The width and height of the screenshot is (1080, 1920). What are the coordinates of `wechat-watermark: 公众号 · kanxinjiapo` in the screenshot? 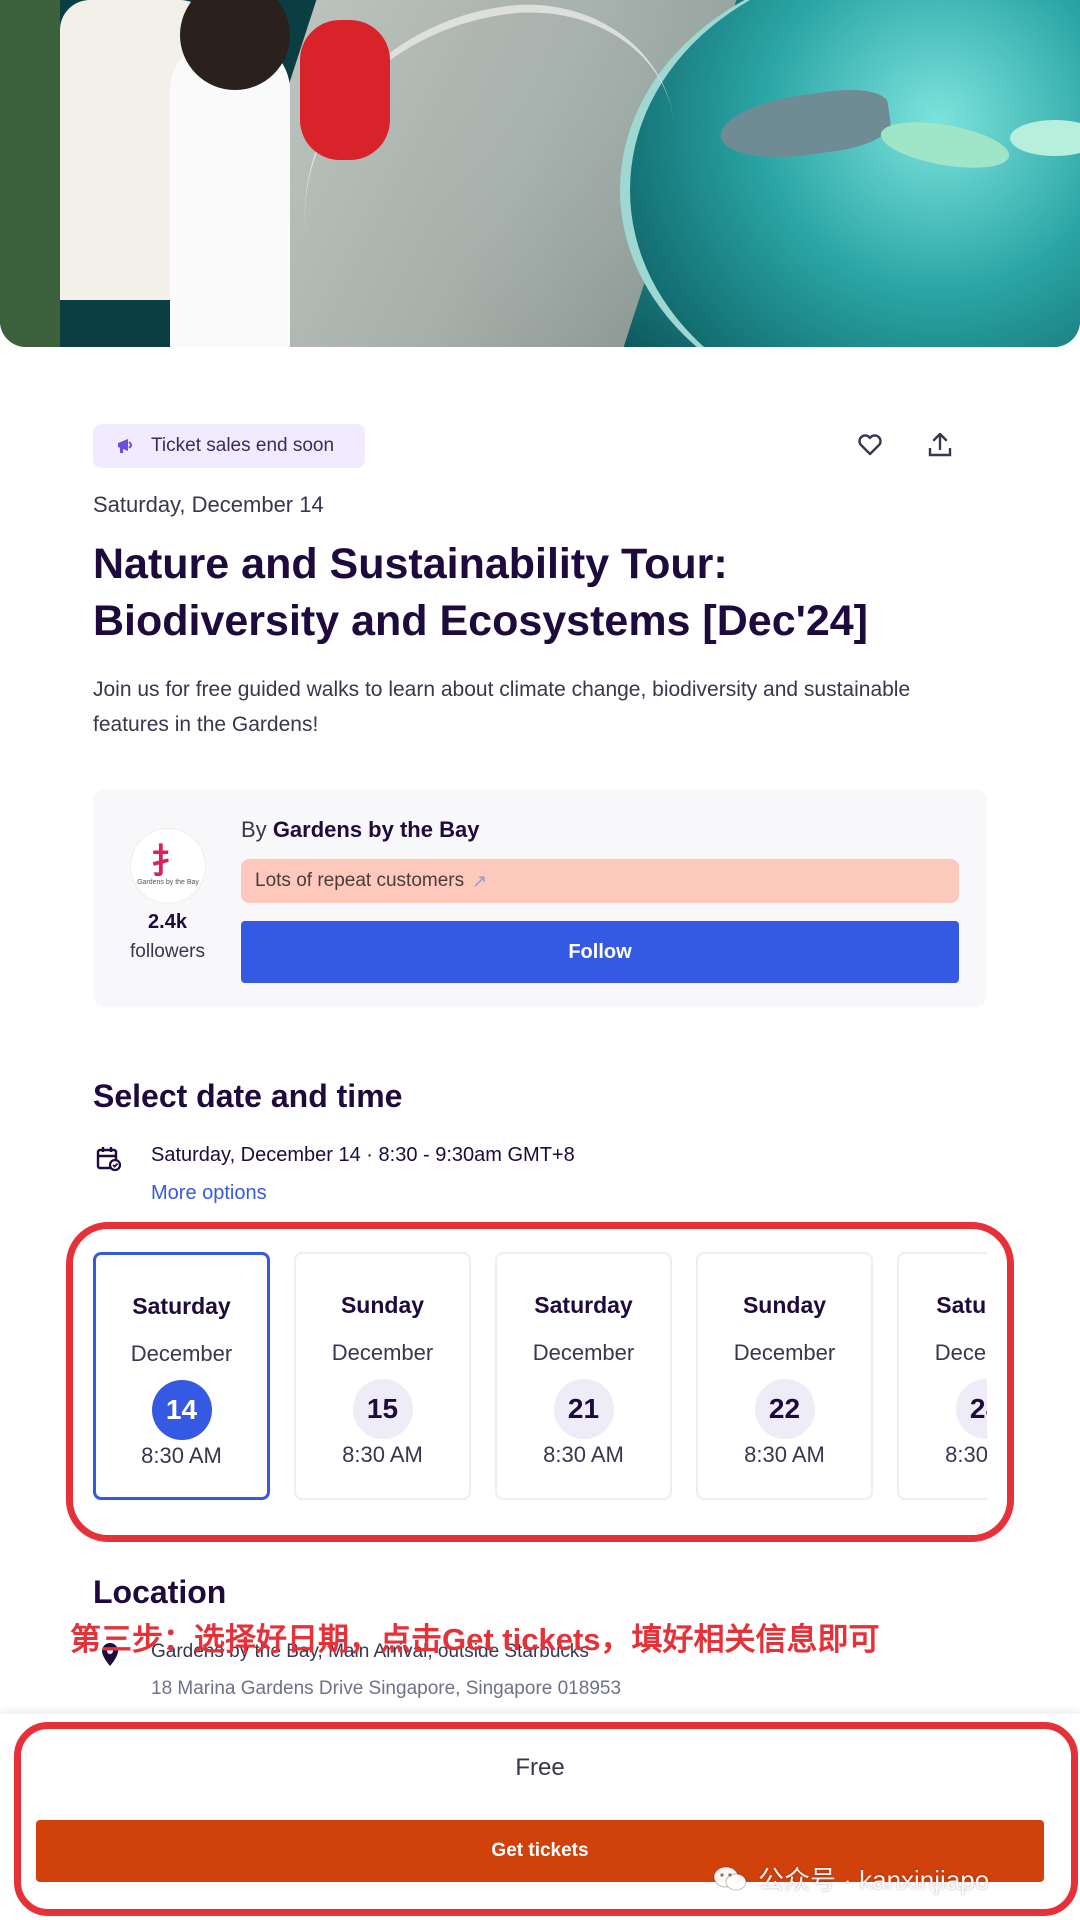 It's located at (850, 1878).